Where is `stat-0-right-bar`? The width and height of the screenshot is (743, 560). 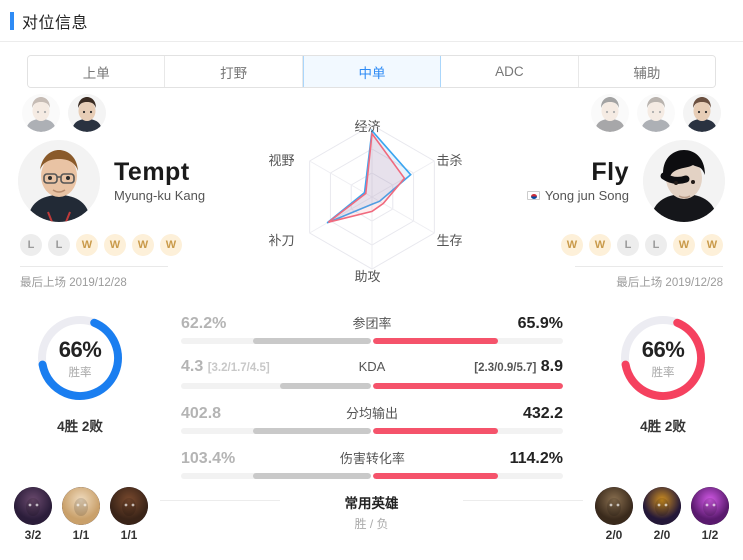 stat-0-right-bar is located at coordinates (468, 341).